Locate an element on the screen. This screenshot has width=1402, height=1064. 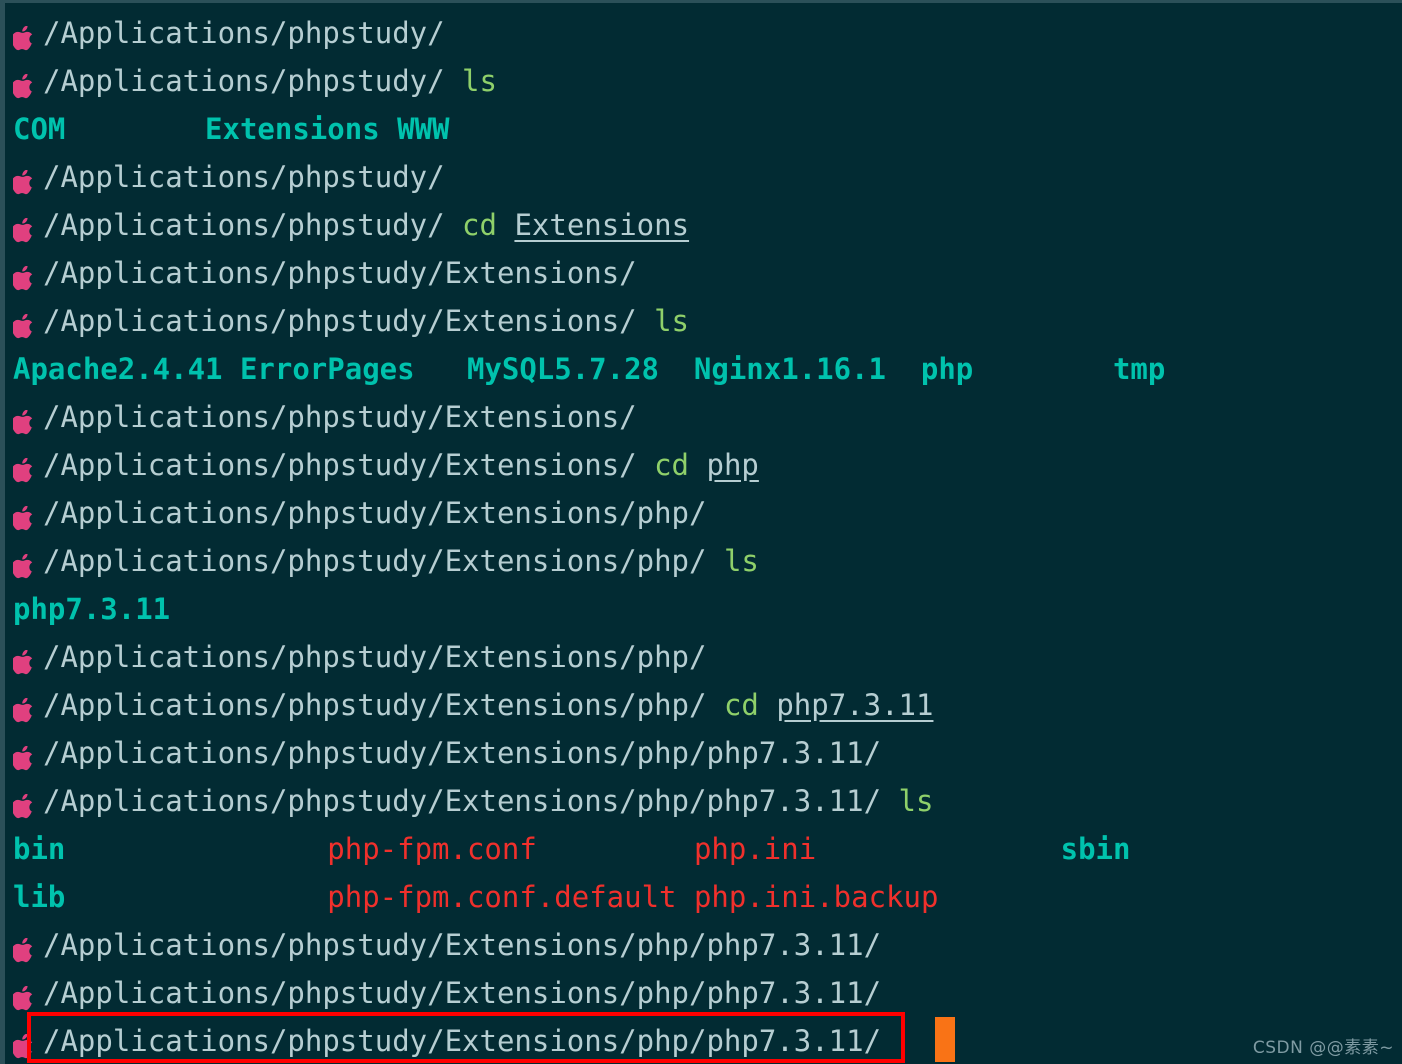
watermark-label: CSDN @@素素~ is located at coordinates (1323, 1048).